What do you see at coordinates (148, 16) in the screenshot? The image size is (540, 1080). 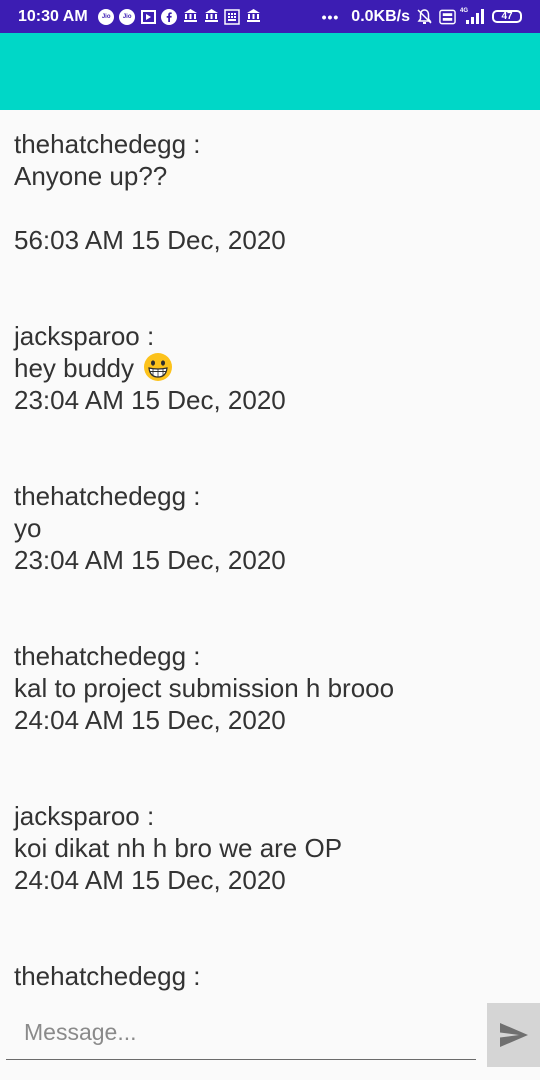 I see `video-player-icon` at bounding box center [148, 16].